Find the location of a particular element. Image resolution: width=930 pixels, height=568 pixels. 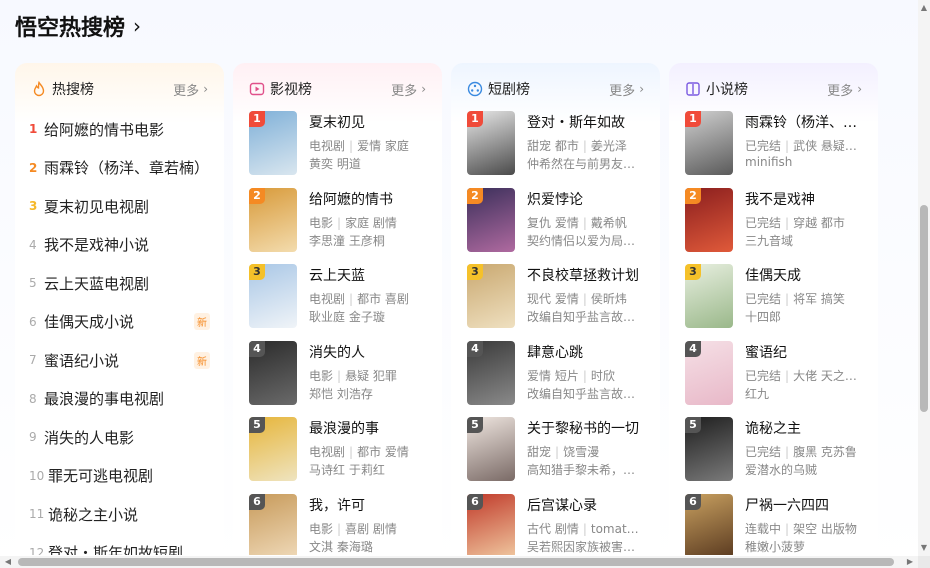

item-tags: 复仇 爱情 | 戴希帆 is located at coordinates (589, 222).